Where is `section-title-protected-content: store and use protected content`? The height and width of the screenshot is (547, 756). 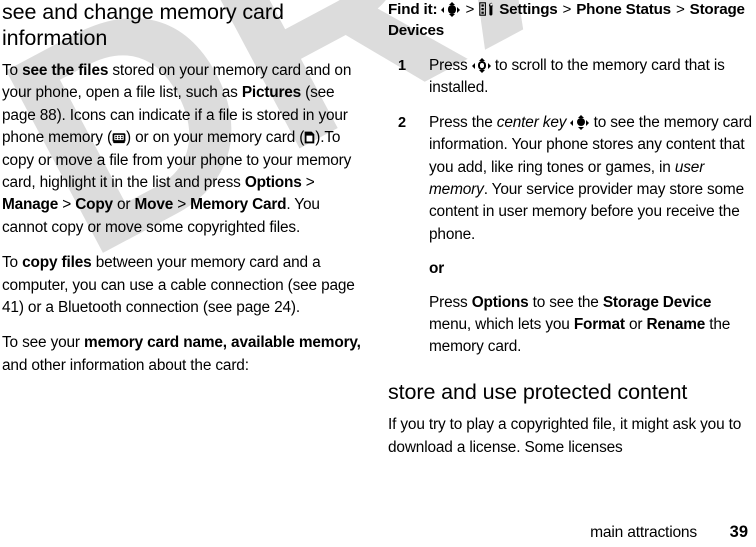 section-title-protected-content: store and use protected content is located at coordinates (538, 391).